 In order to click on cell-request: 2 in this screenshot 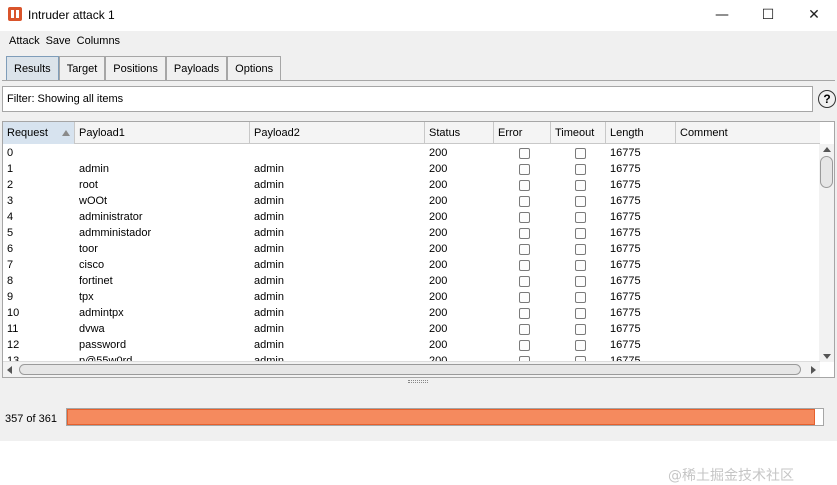, I will do `click(10, 185)`.